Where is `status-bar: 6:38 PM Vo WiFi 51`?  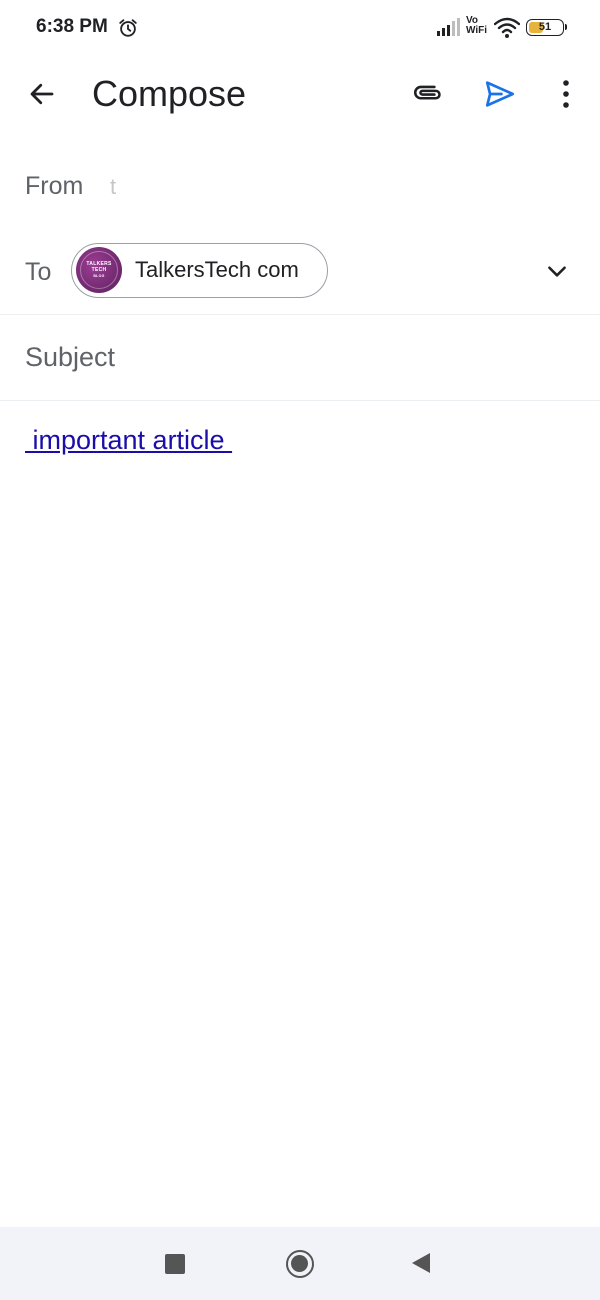 status-bar: 6:38 PM Vo WiFi 51 is located at coordinates (300, 28).